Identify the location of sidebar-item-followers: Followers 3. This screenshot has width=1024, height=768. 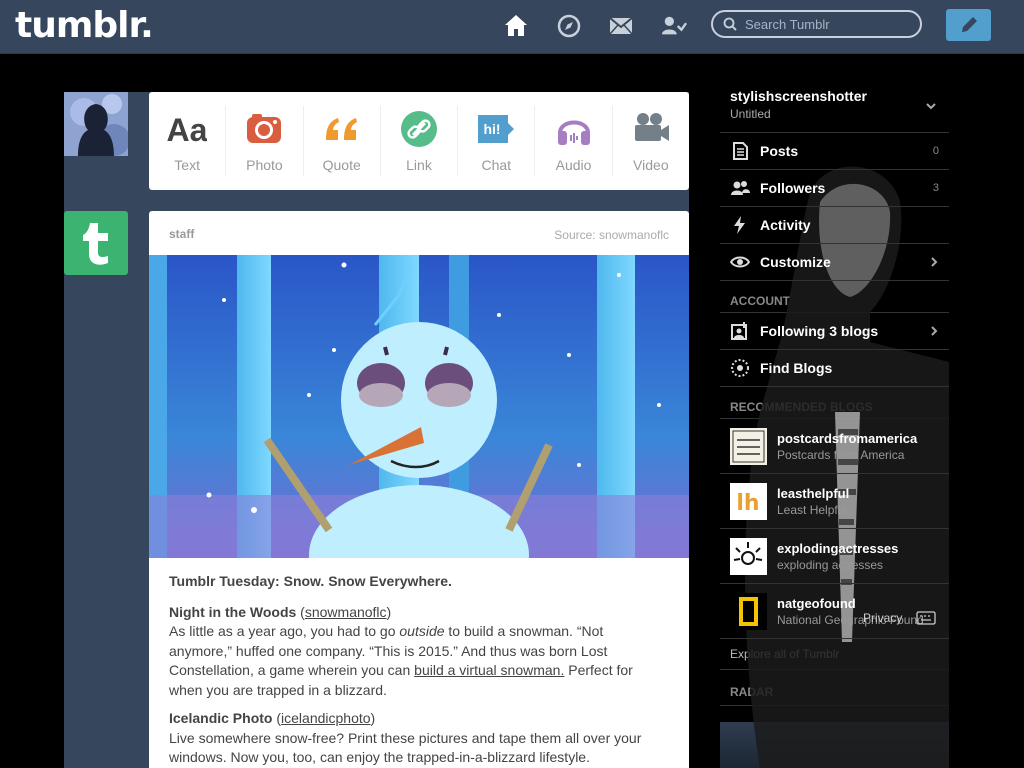
(834, 188).